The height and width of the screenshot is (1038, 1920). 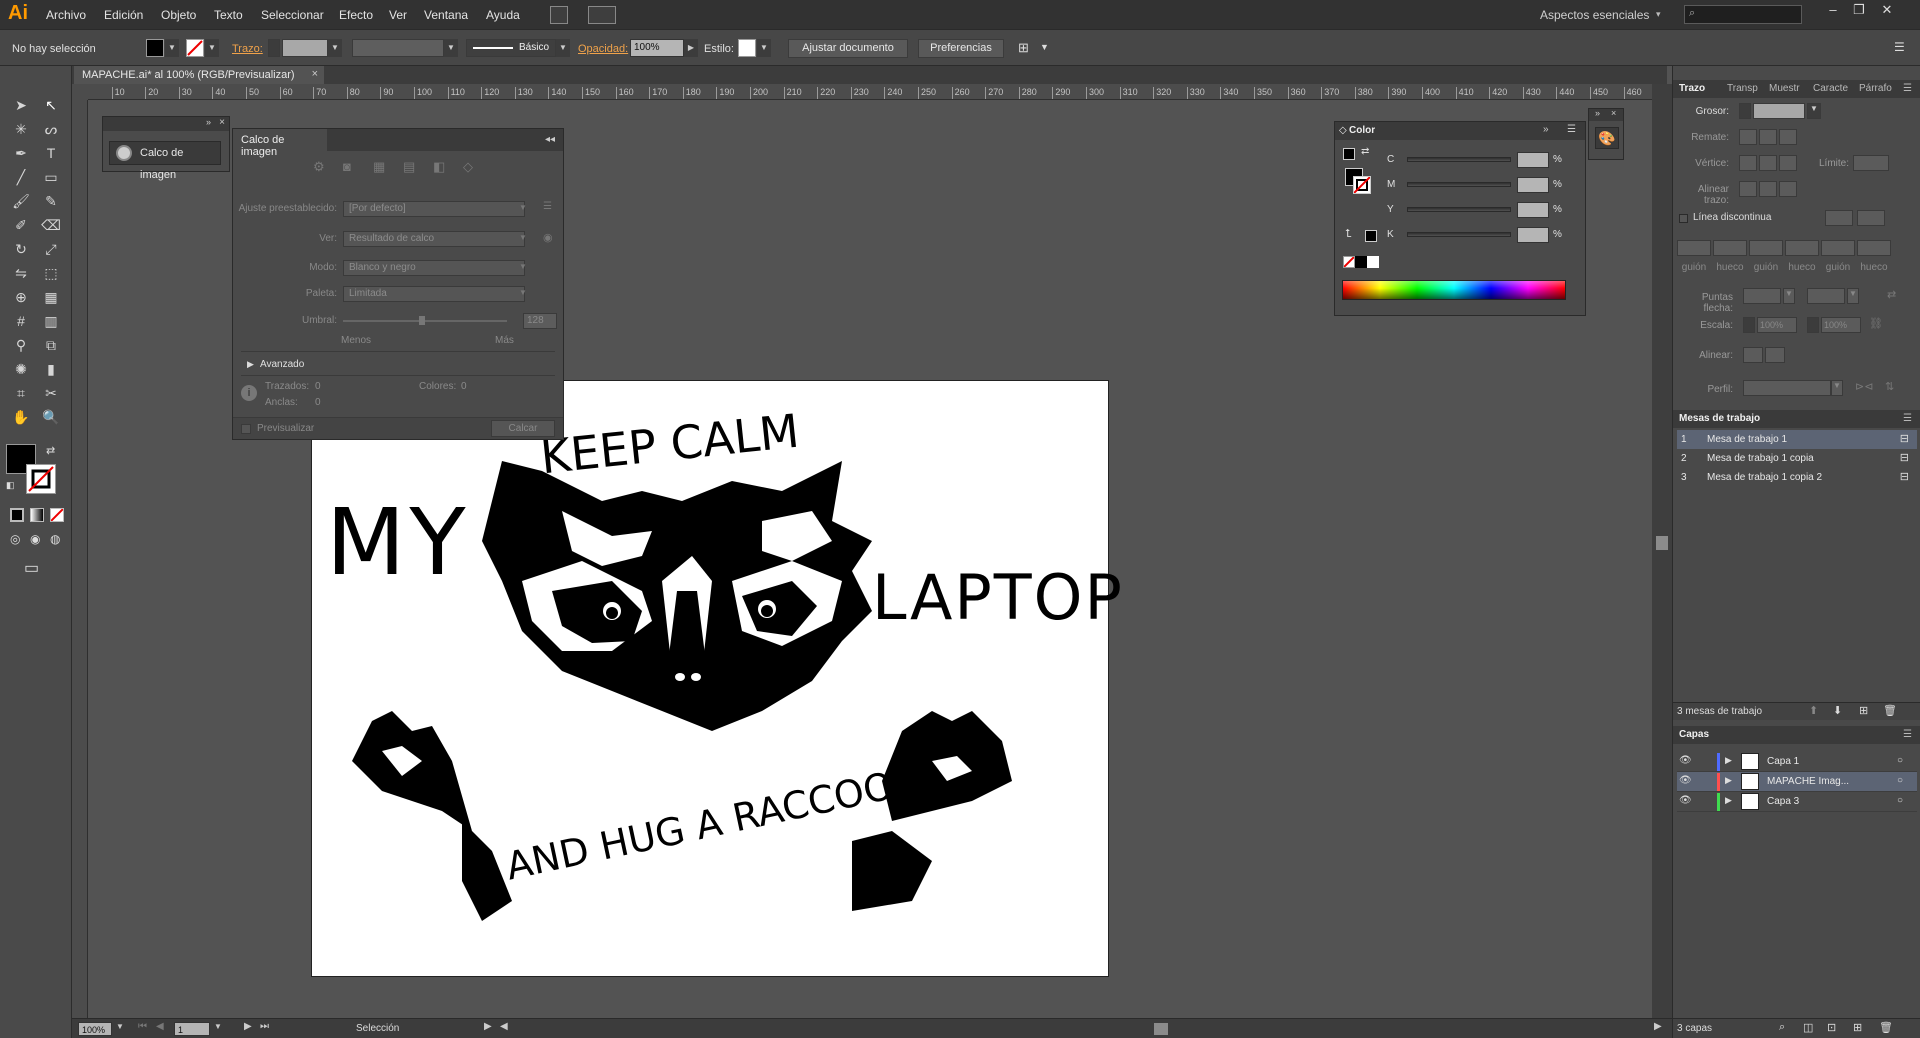 What do you see at coordinates (1813, 710) in the screenshot?
I see `move-up-icon: ⬆` at bounding box center [1813, 710].